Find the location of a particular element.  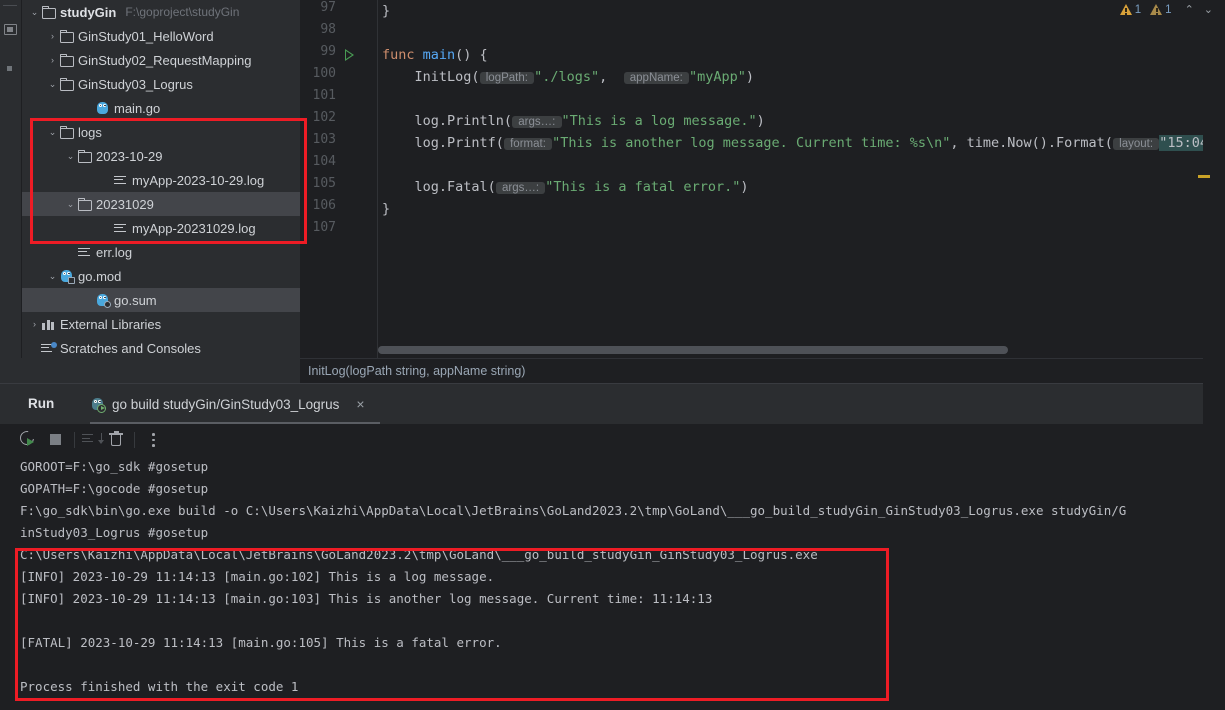

bookmarks-tool-window-icon is located at coordinates (11, 69).